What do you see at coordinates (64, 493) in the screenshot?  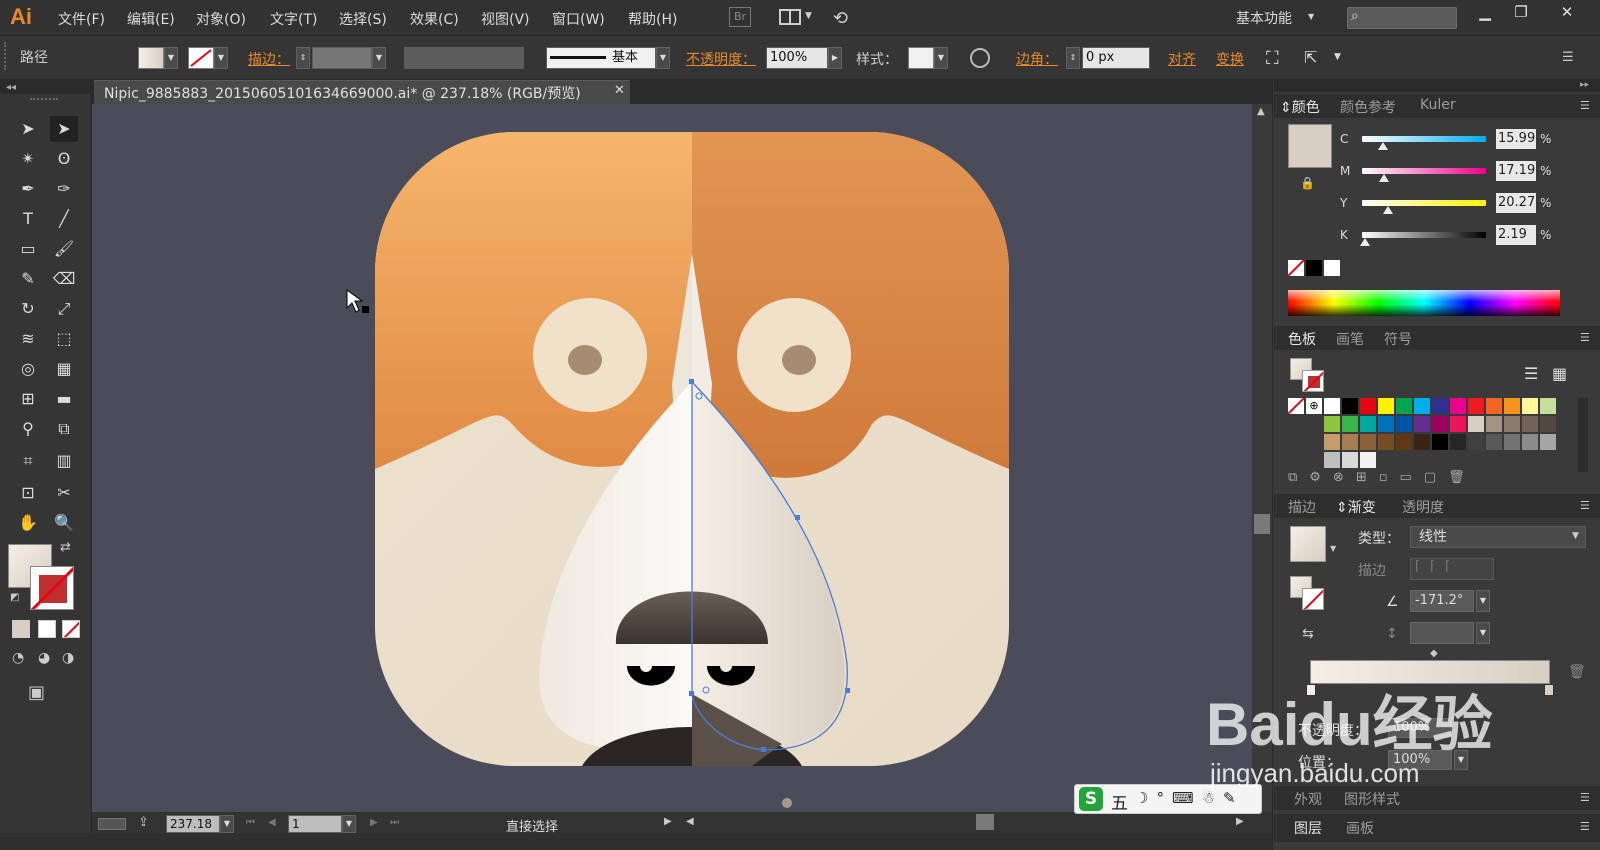 I see `slice-tool-icon: ✂` at bounding box center [64, 493].